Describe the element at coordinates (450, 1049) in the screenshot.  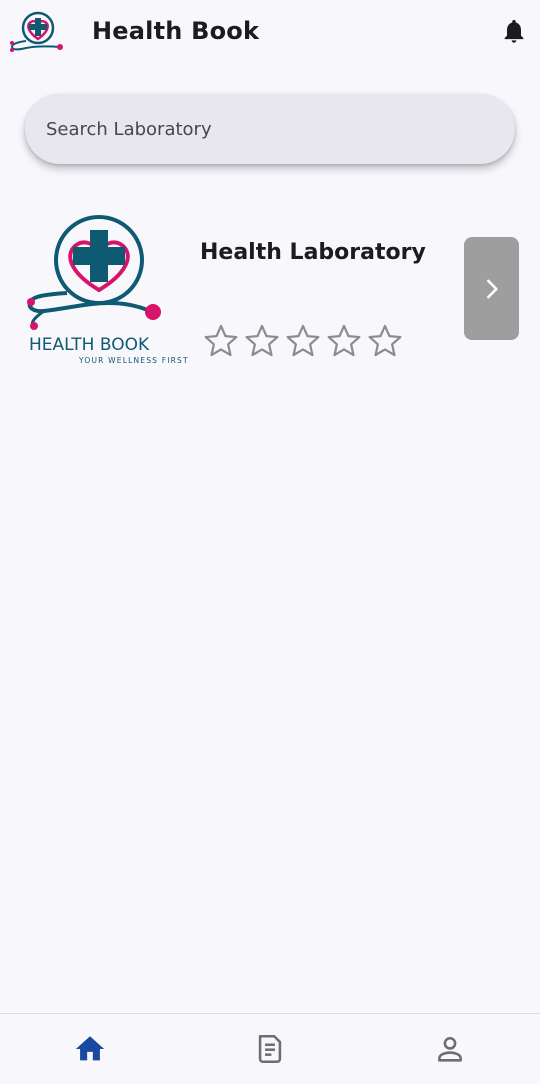
I see `profile-icon` at that location.